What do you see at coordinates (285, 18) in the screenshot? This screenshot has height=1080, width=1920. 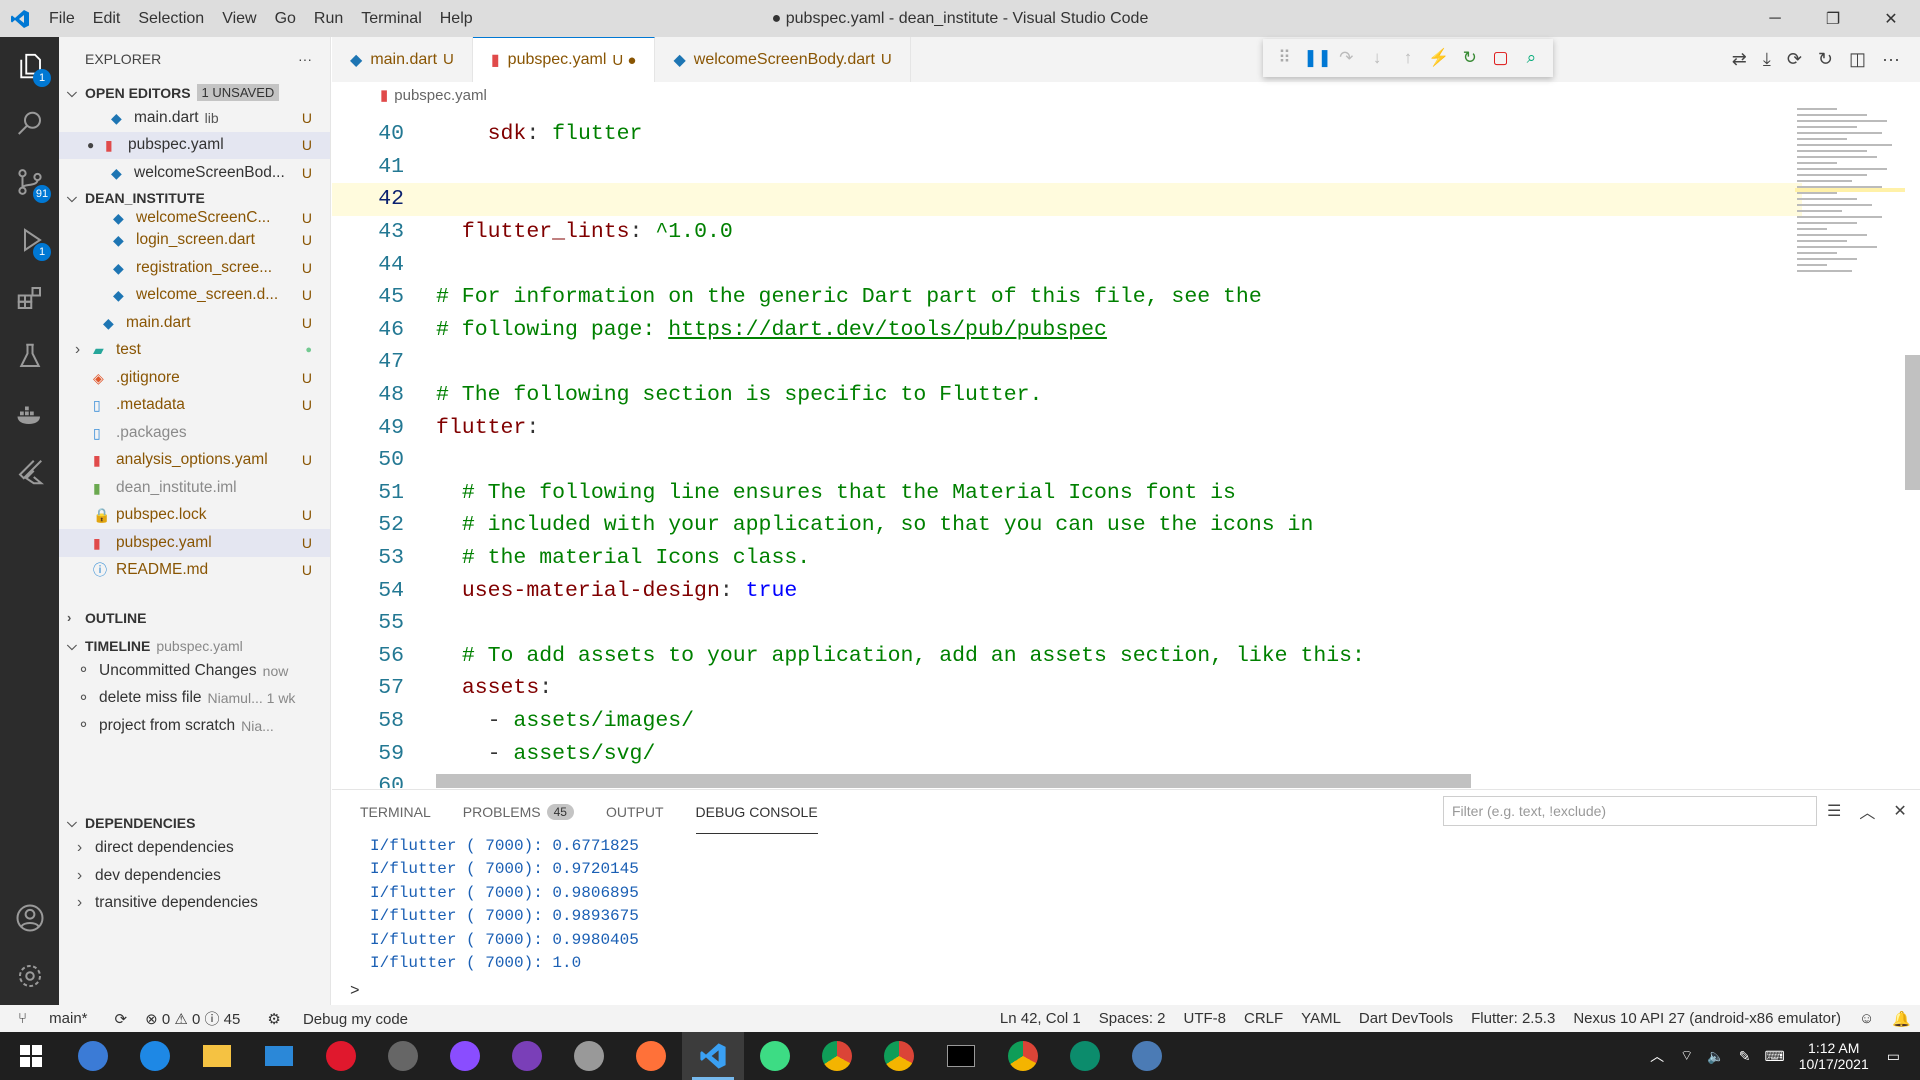 I see `menu-go: Go` at bounding box center [285, 18].